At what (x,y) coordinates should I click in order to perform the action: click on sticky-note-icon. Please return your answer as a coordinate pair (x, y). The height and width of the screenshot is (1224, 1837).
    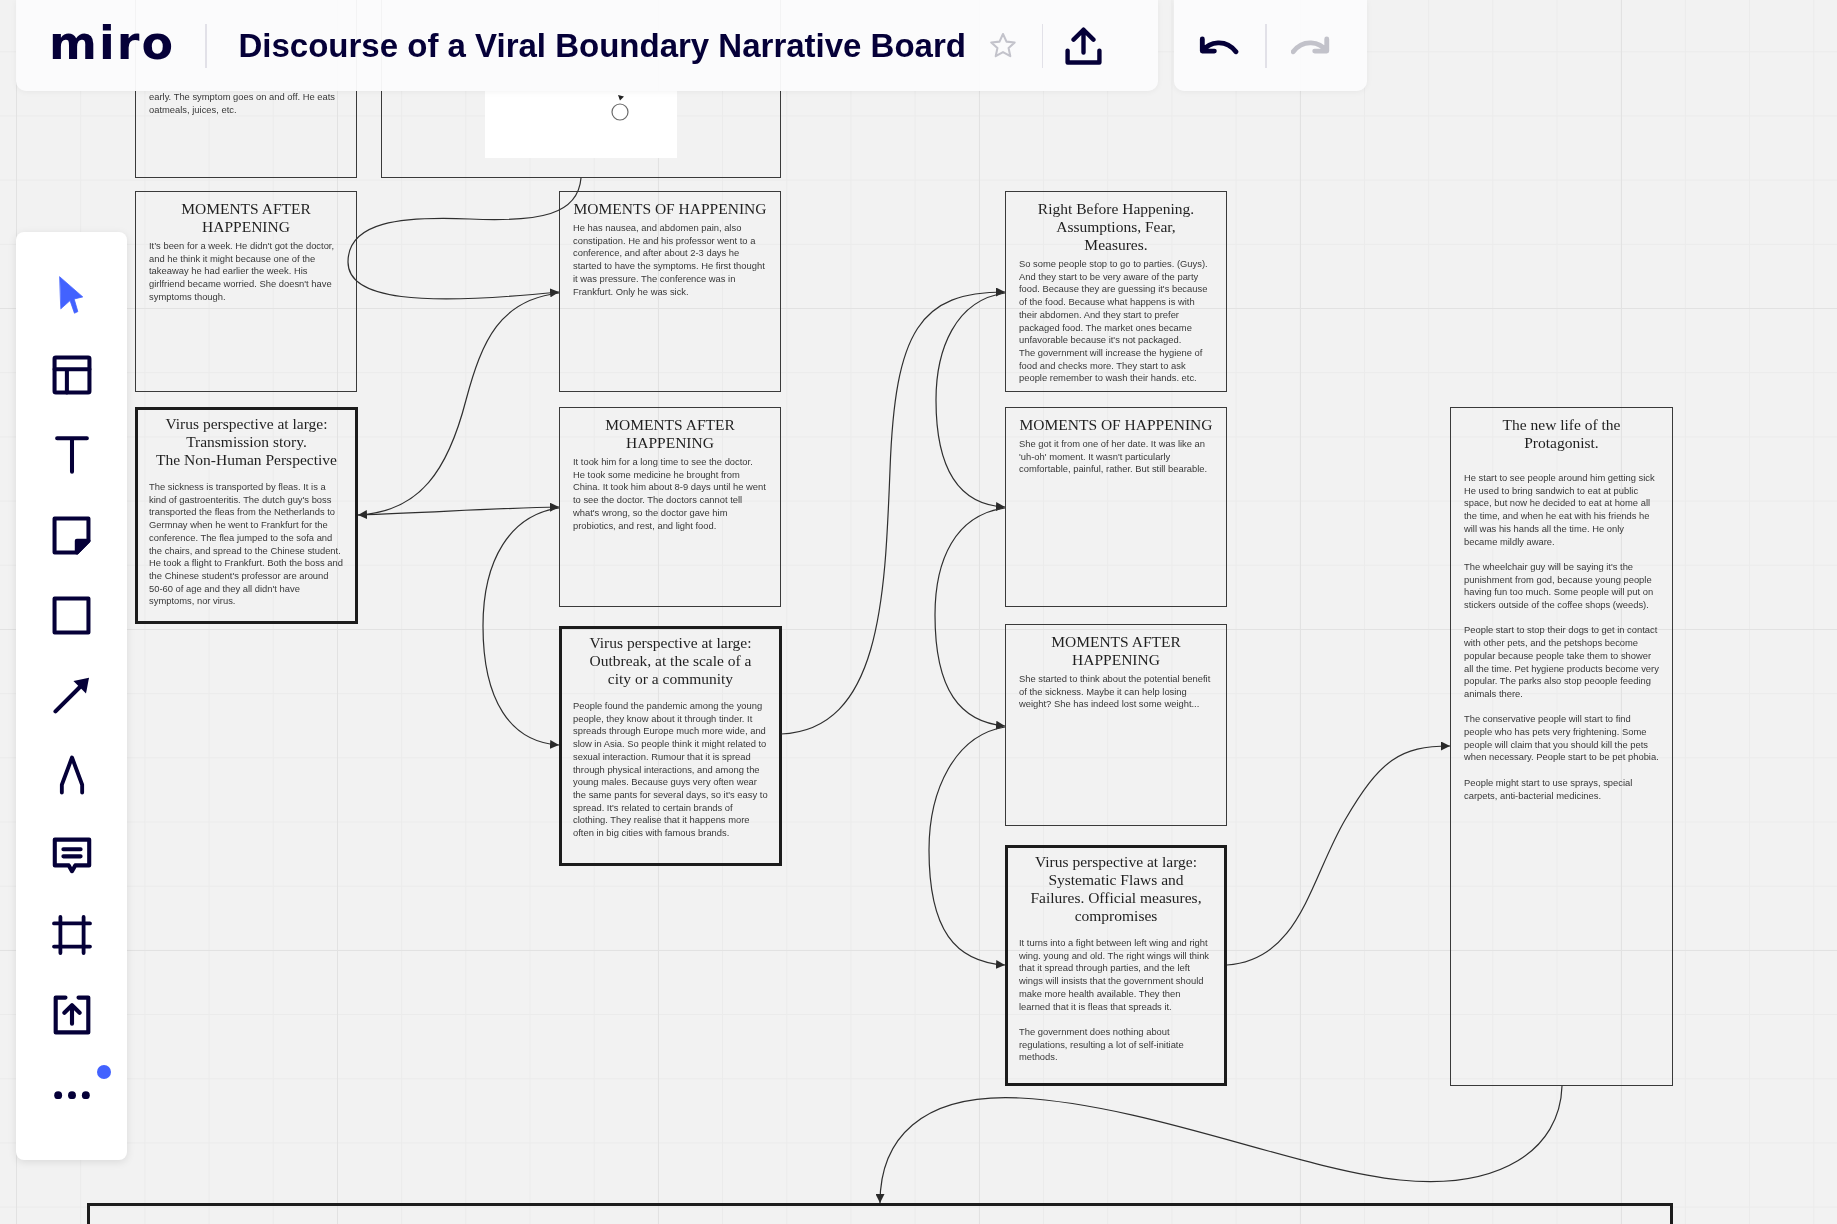
    Looking at the image, I should click on (71, 535).